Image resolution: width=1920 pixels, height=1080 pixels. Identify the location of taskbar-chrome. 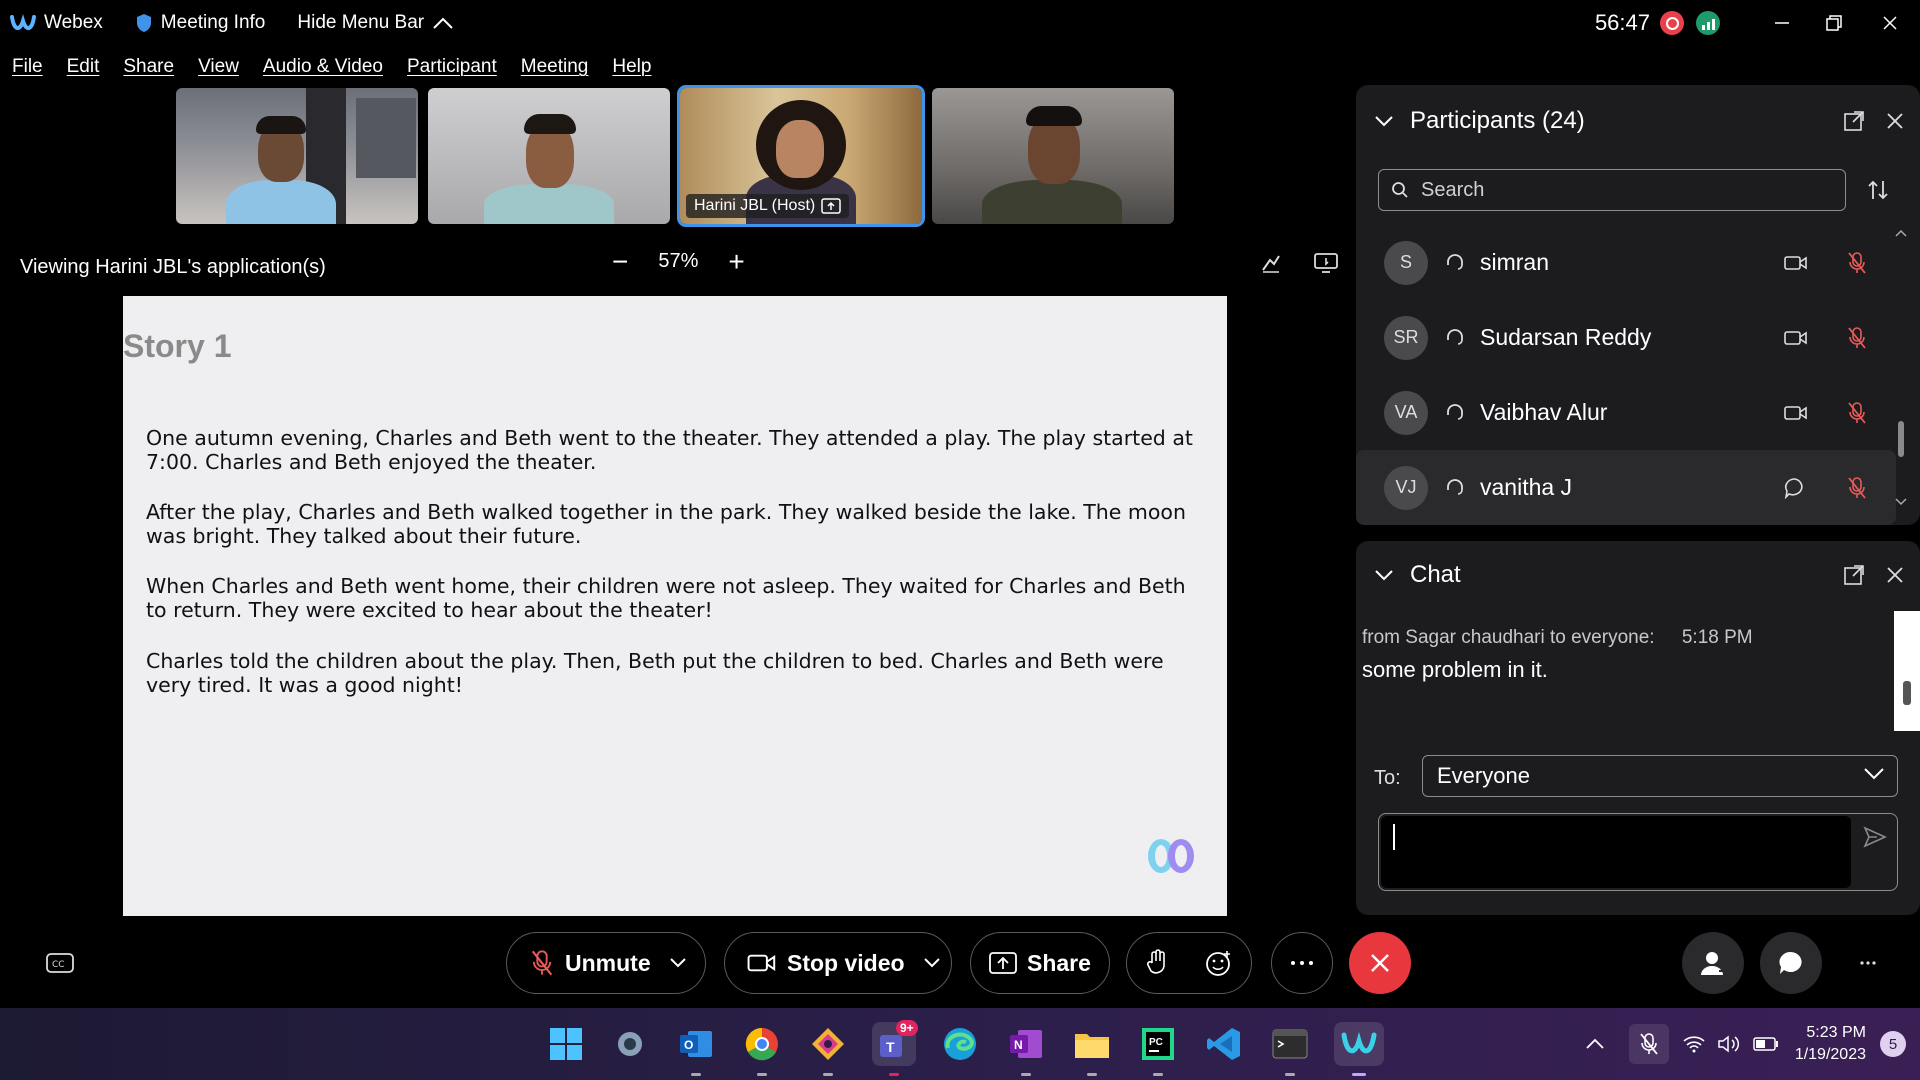
(762, 1049).